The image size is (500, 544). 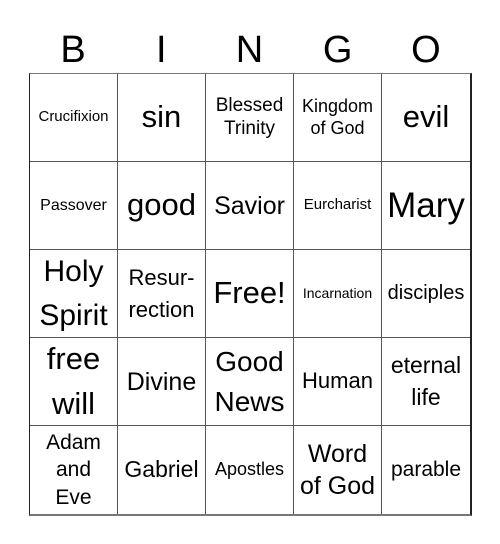 I want to click on bingo-cell: Adam and Eve, so click(x=74, y=470).